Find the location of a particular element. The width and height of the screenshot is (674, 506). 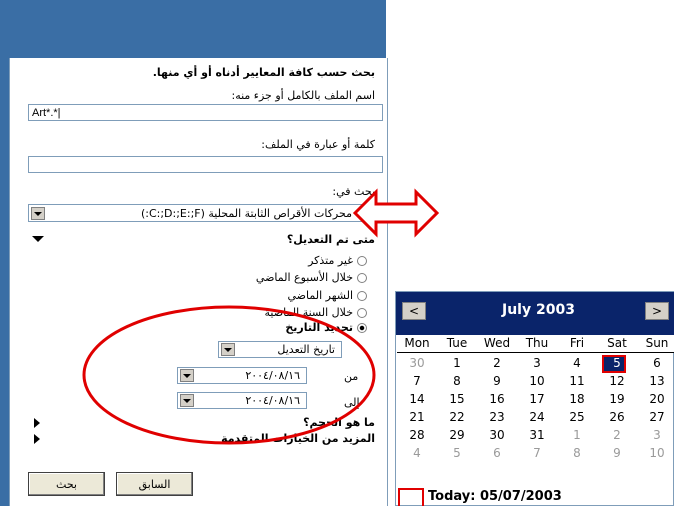

weekday-label: Tue is located at coordinates (457, 343).